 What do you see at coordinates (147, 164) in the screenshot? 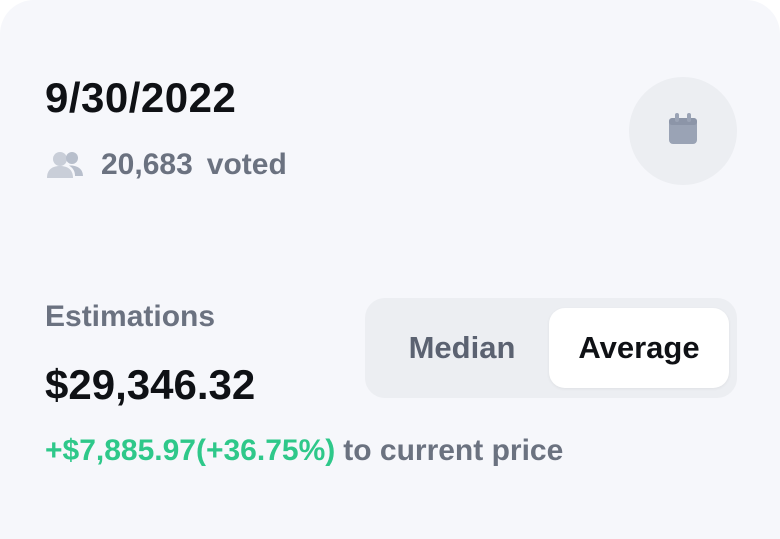
I see `vote-count: 20,683` at bounding box center [147, 164].